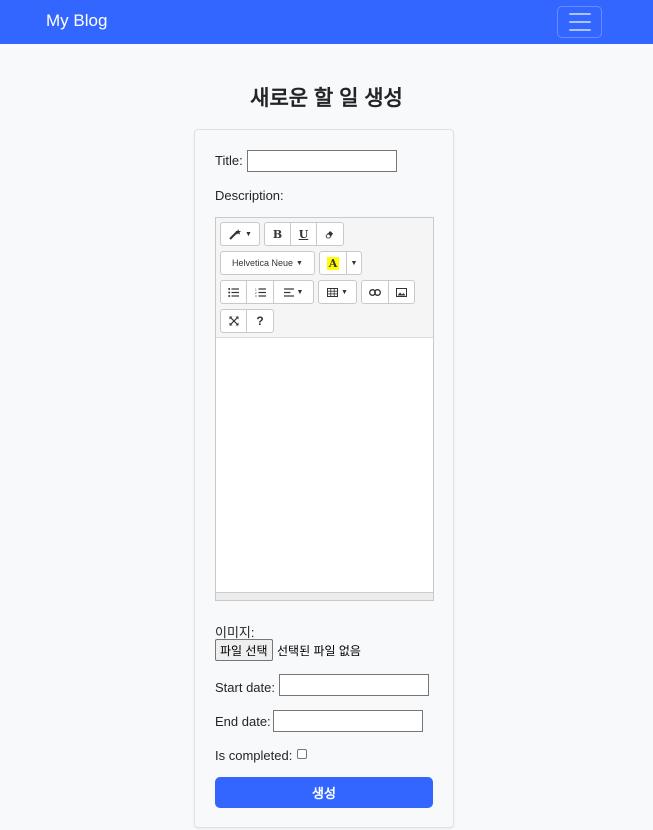 The height and width of the screenshot is (830, 653). I want to click on forecolor-dropdown-button: ▼, so click(354, 263).